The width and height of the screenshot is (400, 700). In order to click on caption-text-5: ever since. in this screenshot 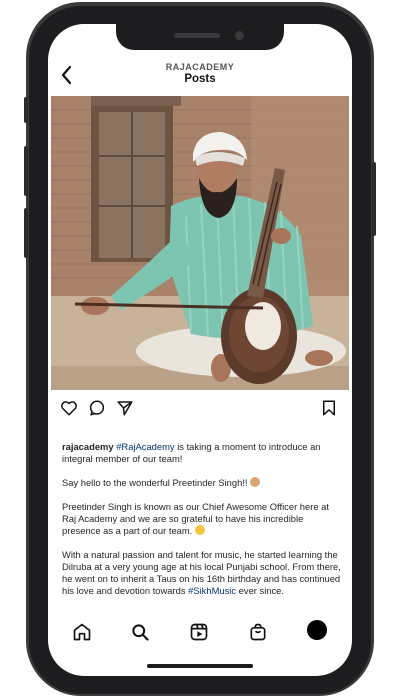, I will do `click(260, 590)`.